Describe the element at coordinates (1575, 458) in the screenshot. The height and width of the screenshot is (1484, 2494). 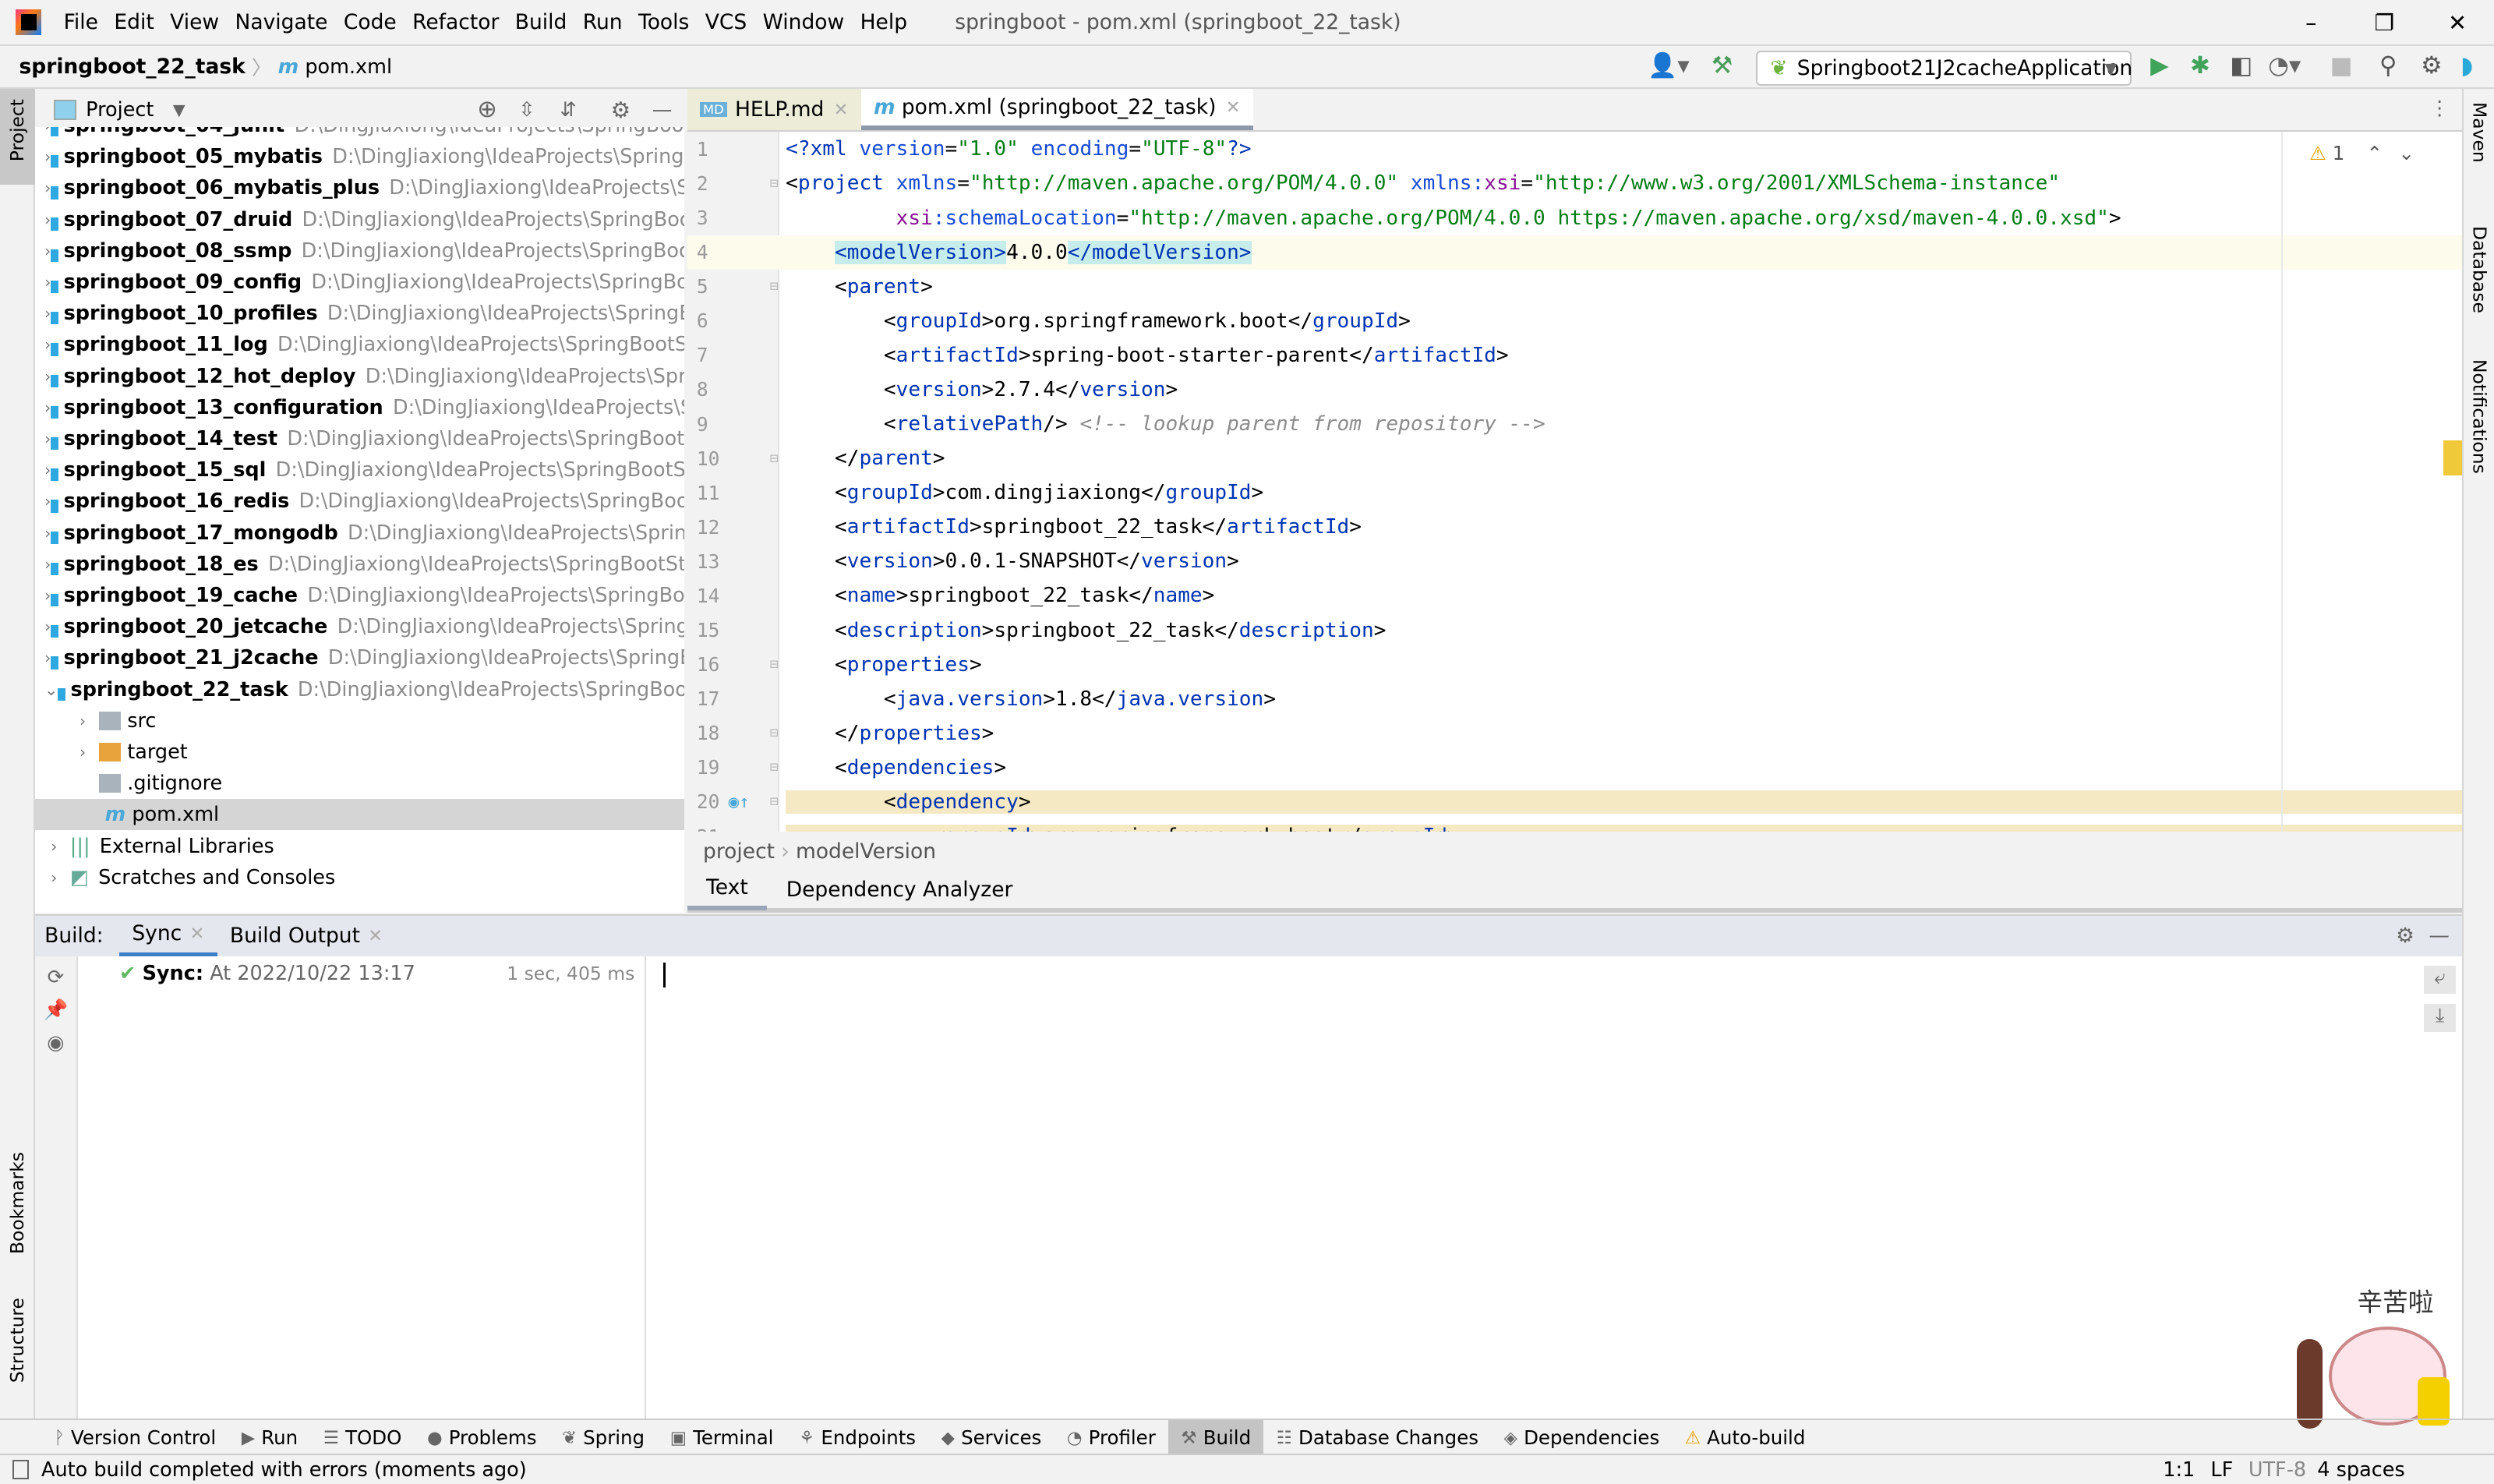
I see `code-line: 10 ⊟ </parent>` at that location.